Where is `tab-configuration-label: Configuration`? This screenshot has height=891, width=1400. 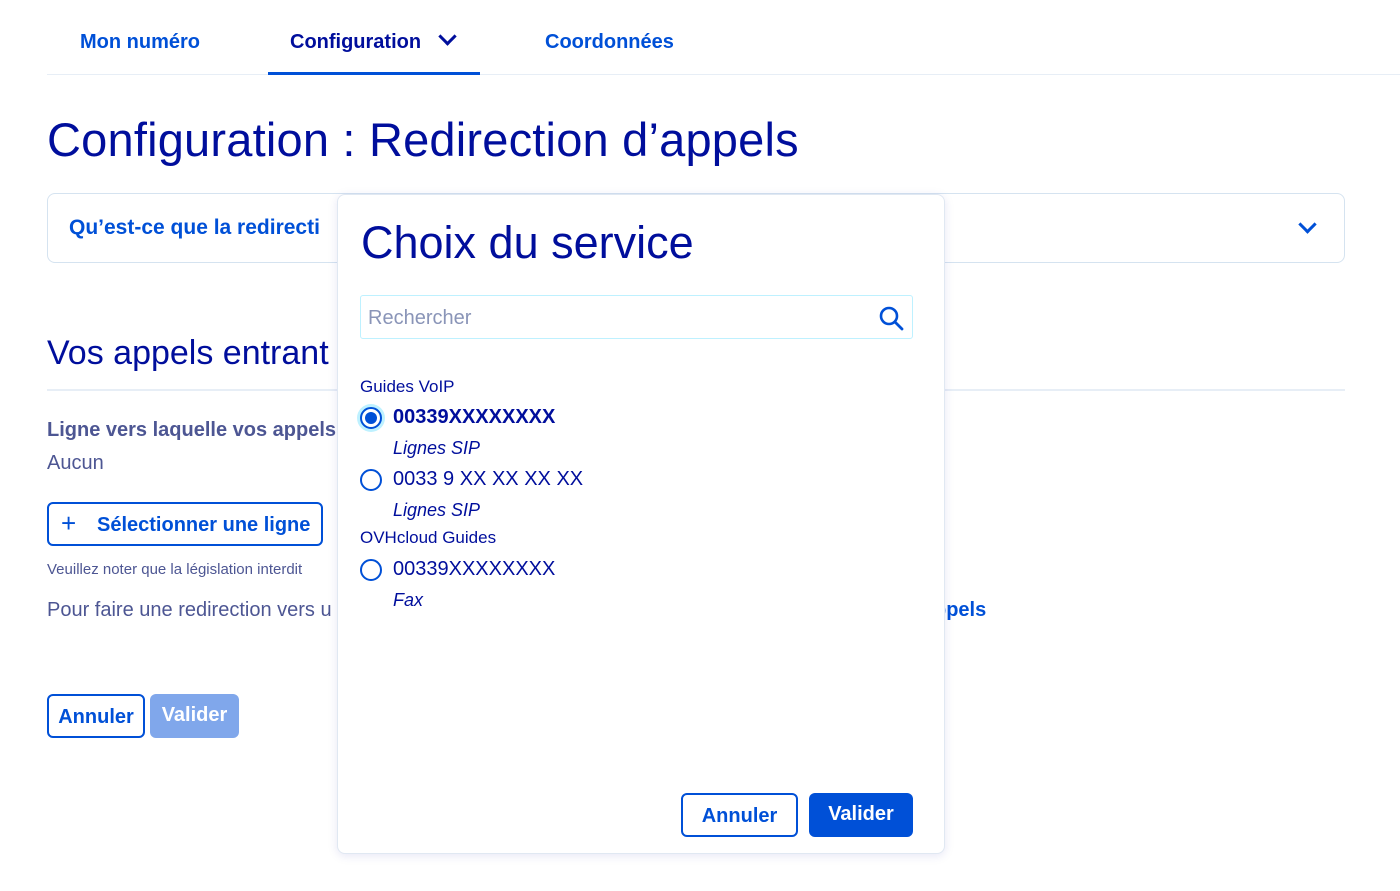
tab-configuration-label: Configuration is located at coordinates (356, 42).